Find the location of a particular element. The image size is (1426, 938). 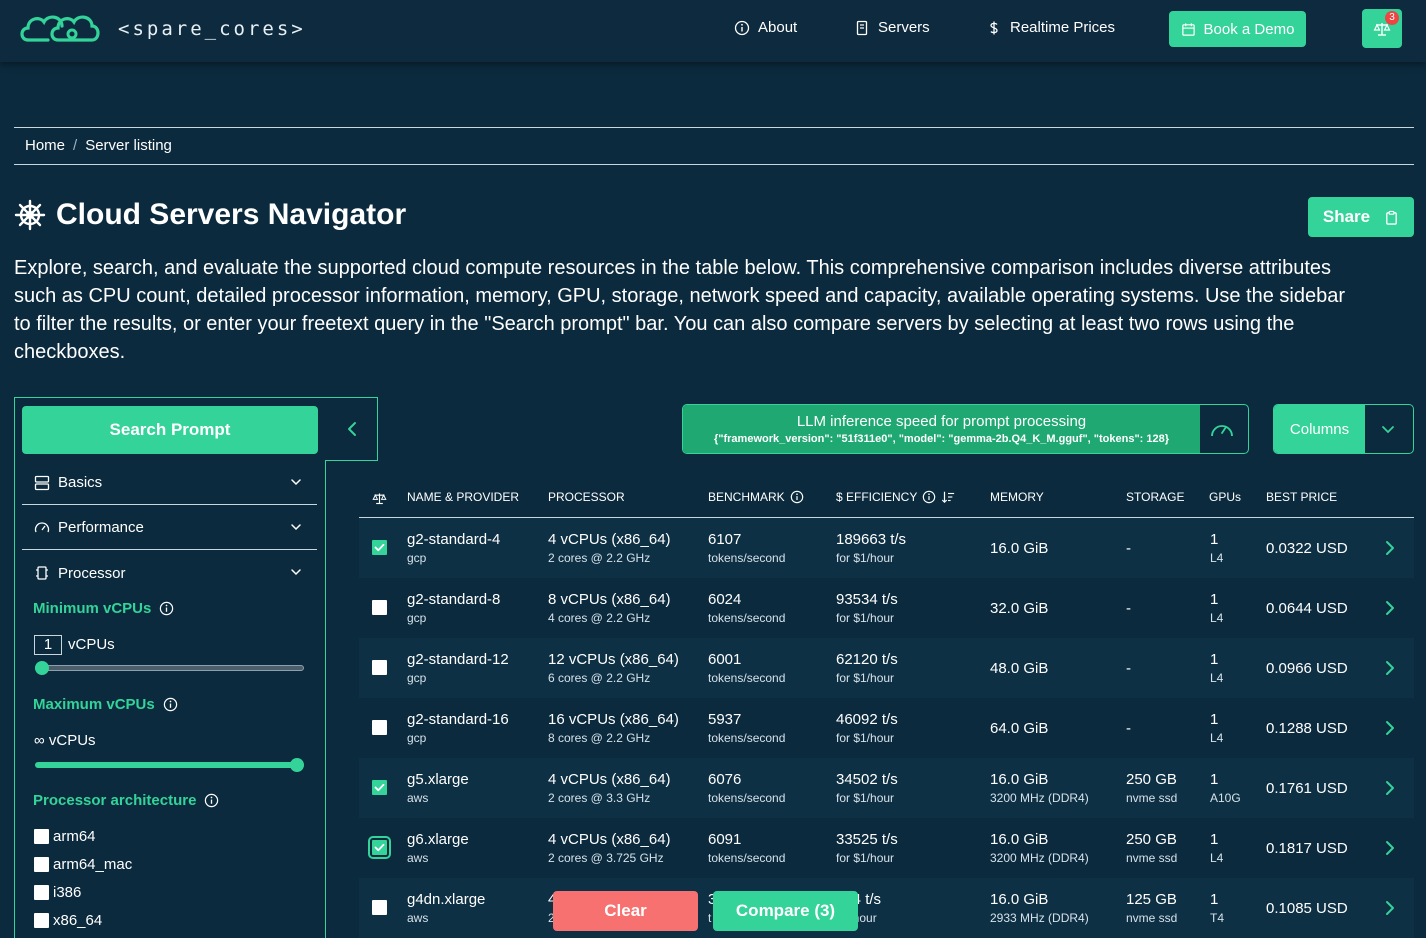

header-best-price: BEST PRICE is located at coordinates (1301, 497).